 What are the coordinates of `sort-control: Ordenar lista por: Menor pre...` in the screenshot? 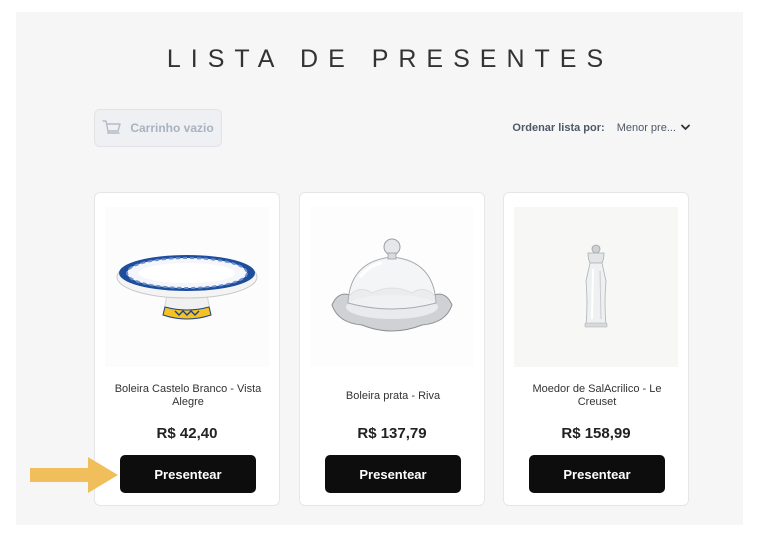 It's located at (601, 128).